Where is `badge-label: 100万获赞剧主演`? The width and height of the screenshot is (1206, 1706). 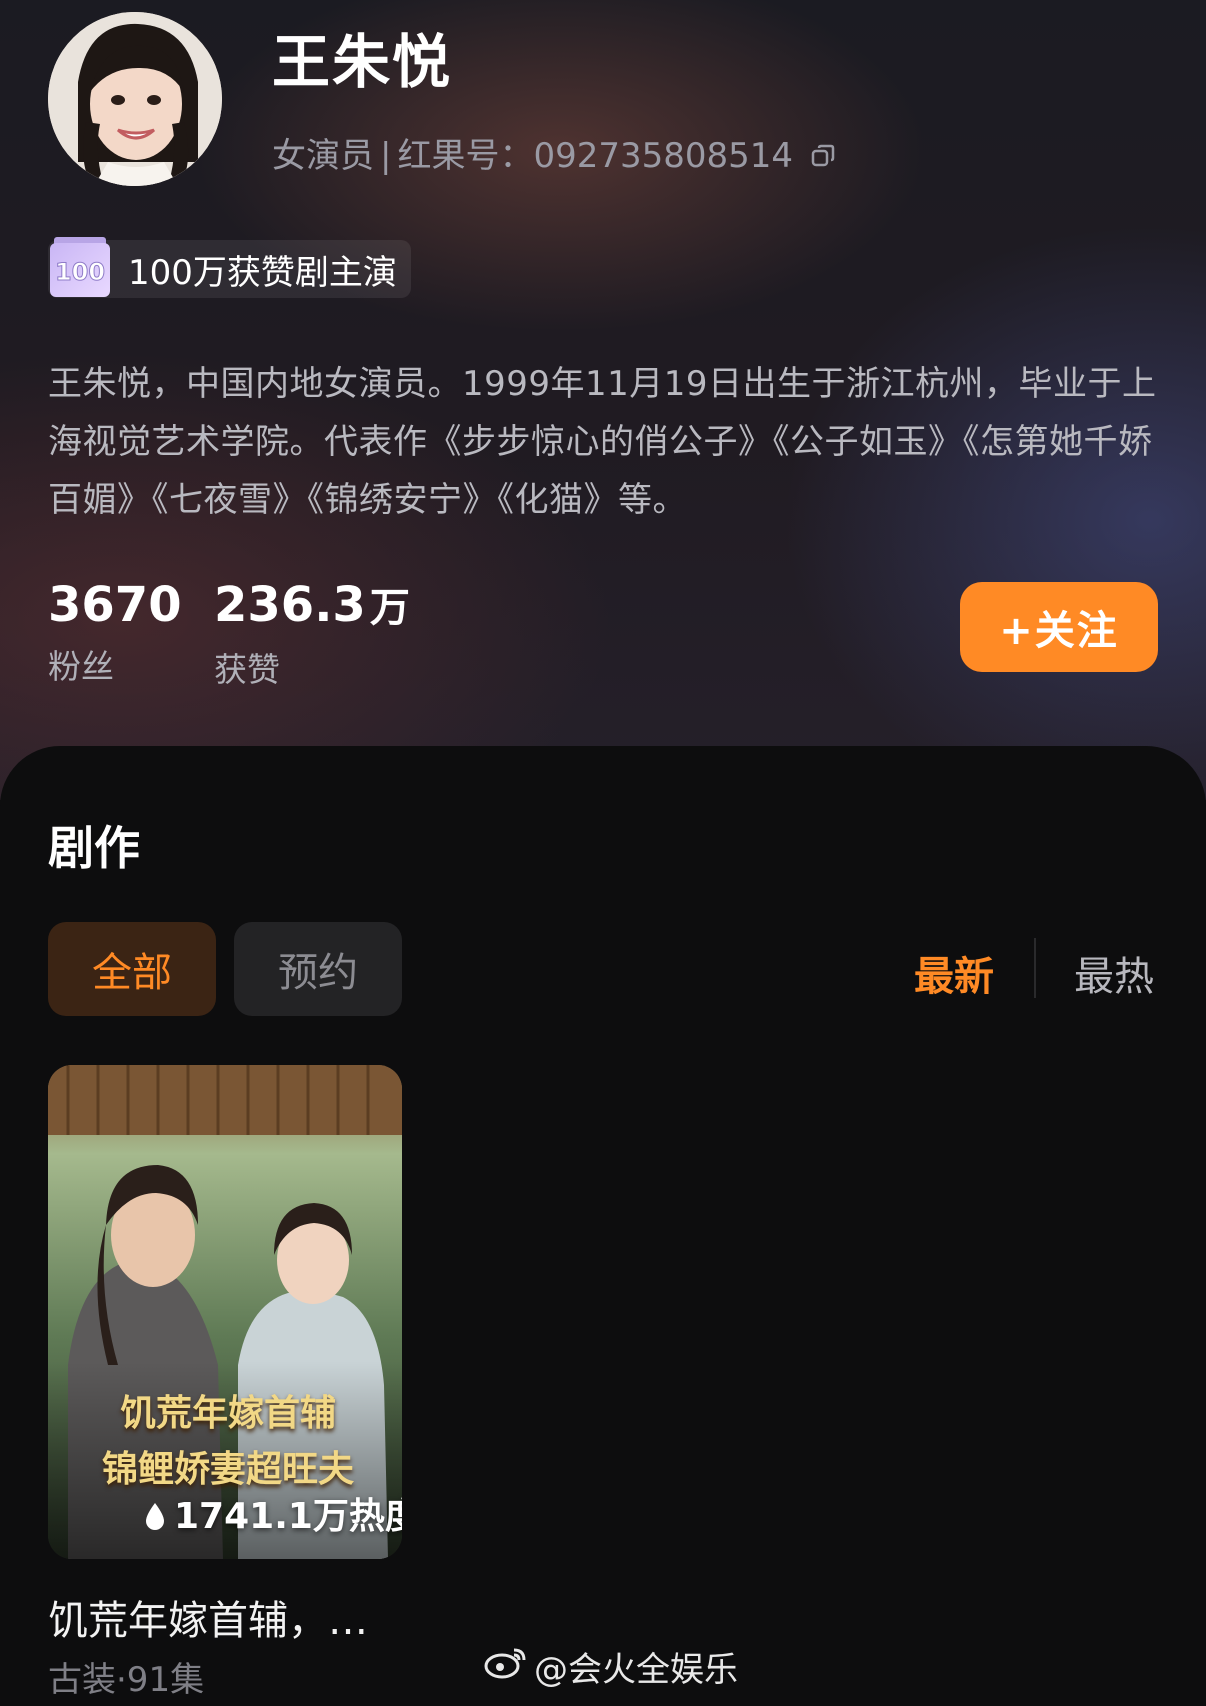 badge-label: 100万获赞剧主演 is located at coordinates (262, 272).